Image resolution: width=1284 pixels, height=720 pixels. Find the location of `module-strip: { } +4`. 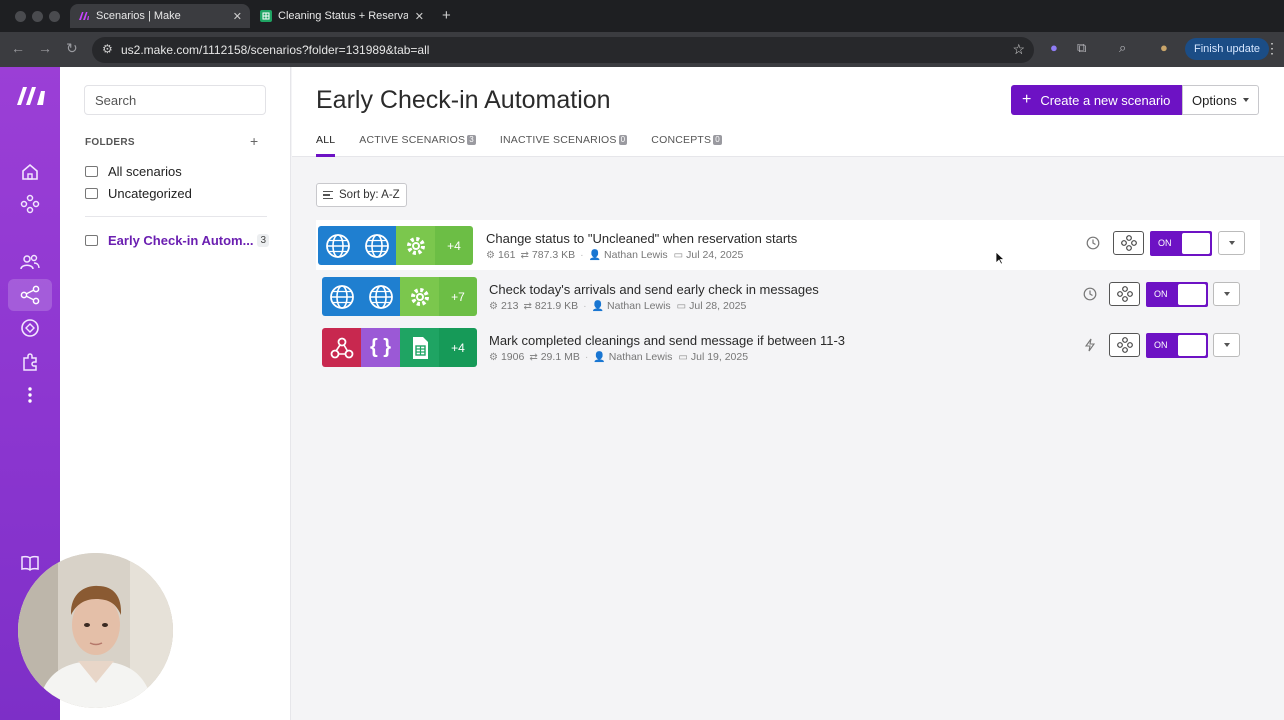

module-strip: { } +4 is located at coordinates (399, 347).